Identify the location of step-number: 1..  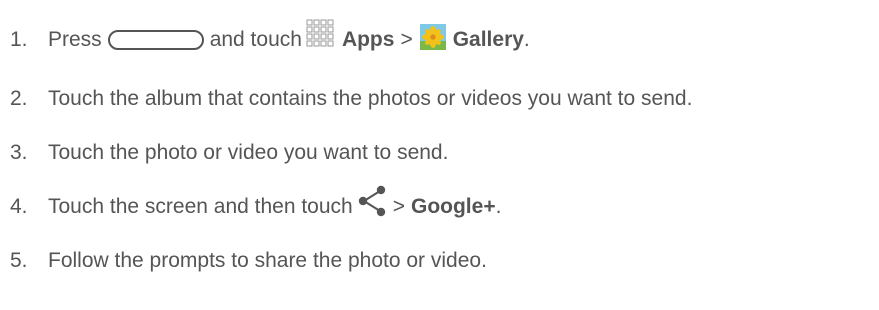
(19, 39).